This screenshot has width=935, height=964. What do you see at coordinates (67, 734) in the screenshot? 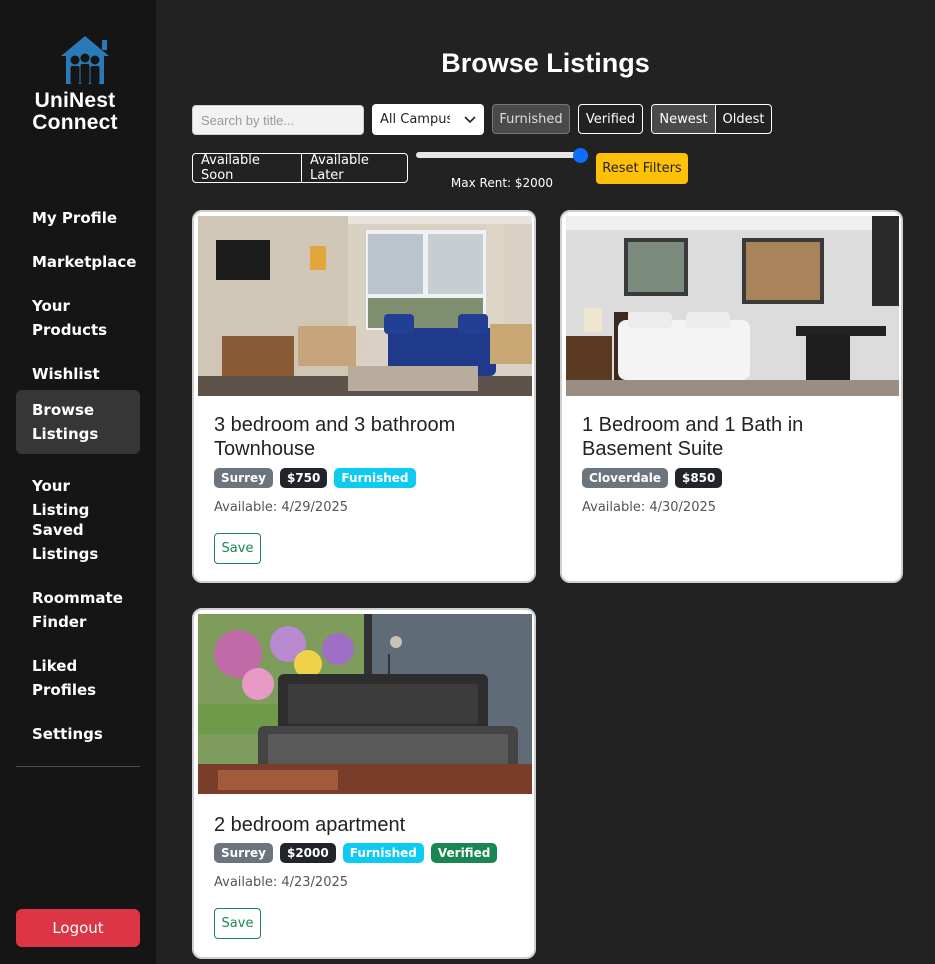
I see `sidebar-item-label: Settings` at bounding box center [67, 734].